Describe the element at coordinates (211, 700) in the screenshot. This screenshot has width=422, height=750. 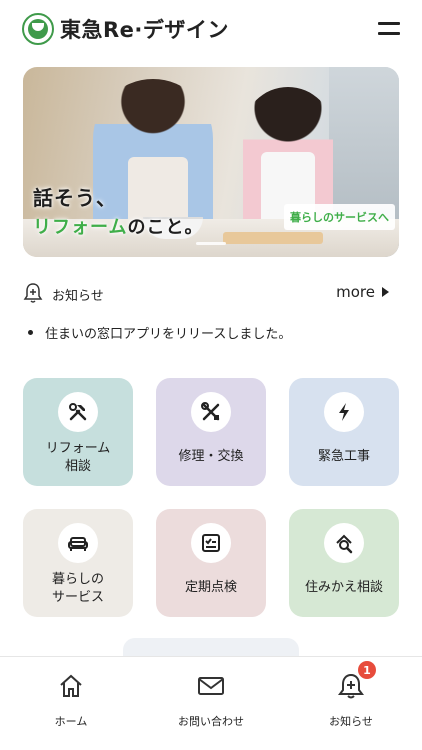
I see `nav-contact: お問い合わせ` at that location.